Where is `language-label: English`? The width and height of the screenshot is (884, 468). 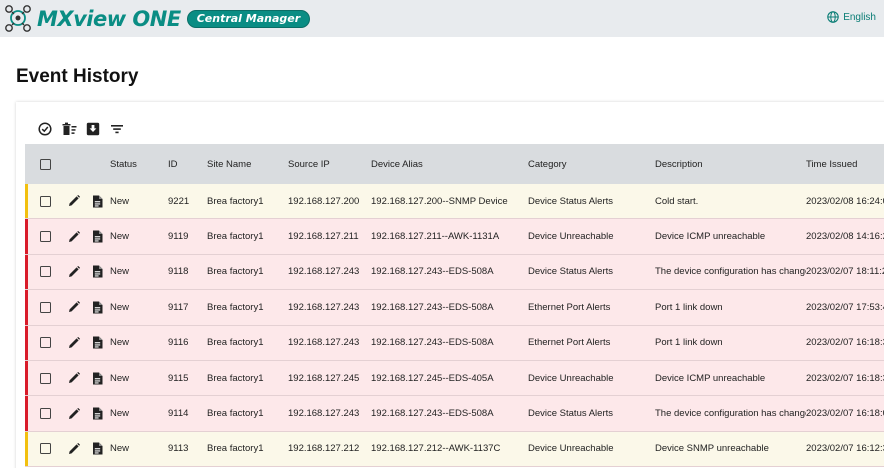 language-label: English is located at coordinates (859, 17).